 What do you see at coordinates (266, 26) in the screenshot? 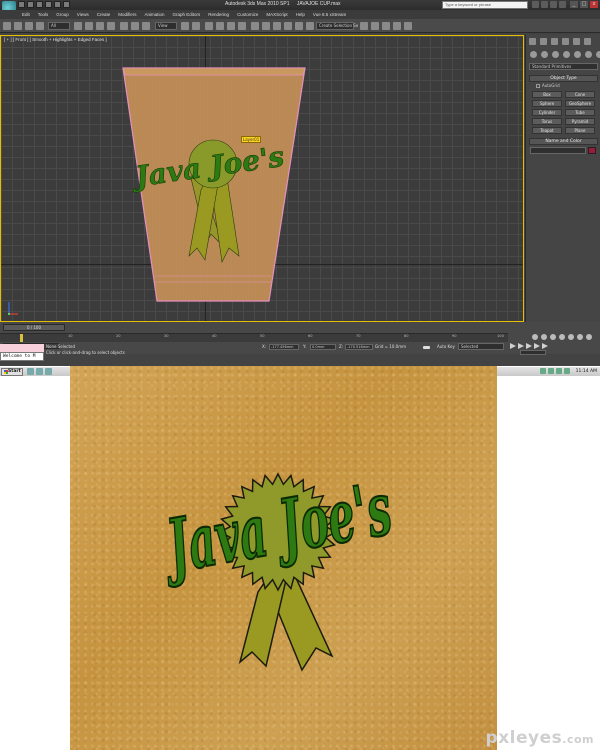
I see `mirror-icon` at bounding box center [266, 26].